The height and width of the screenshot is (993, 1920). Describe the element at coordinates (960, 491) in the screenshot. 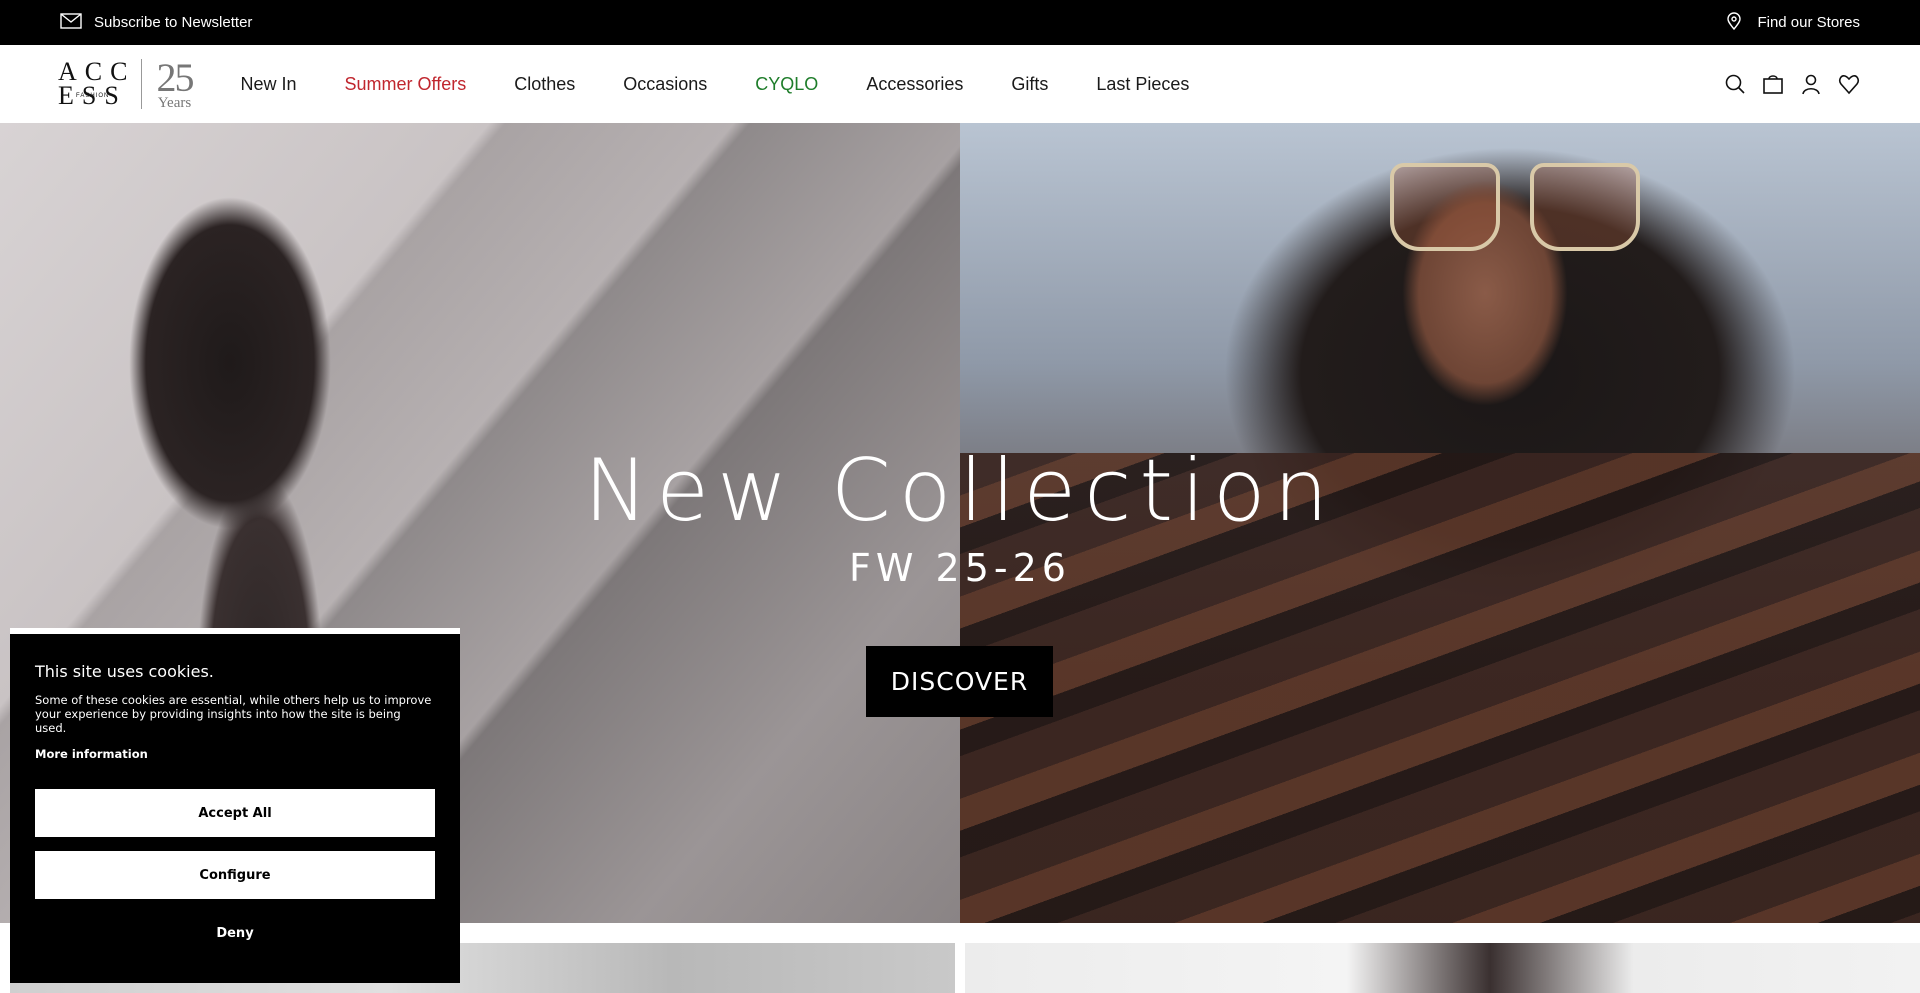

I see `hero-title: New Collection` at that location.